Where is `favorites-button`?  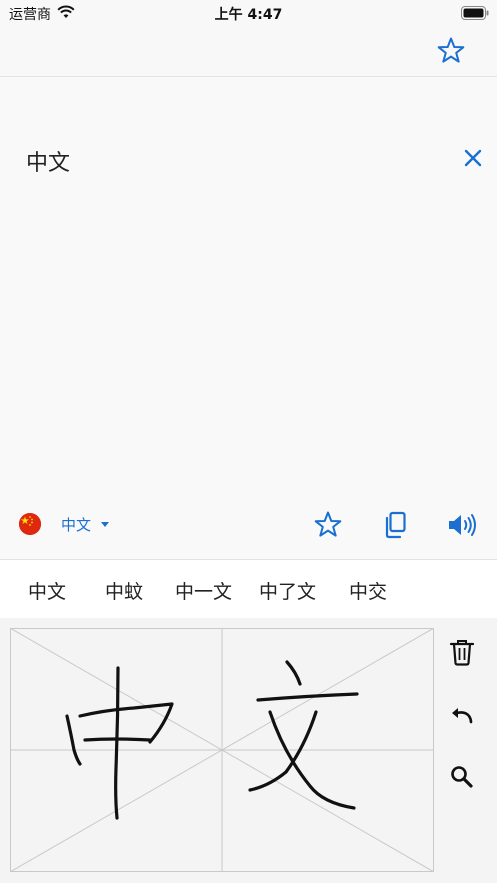 favorites-button is located at coordinates (451, 51).